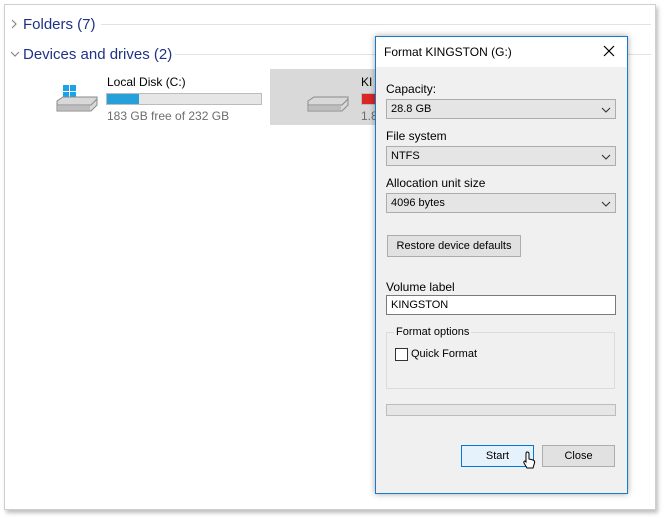 Image resolution: width=663 pixels, height=517 pixels. I want to click on close-icon, so click(609, 51).